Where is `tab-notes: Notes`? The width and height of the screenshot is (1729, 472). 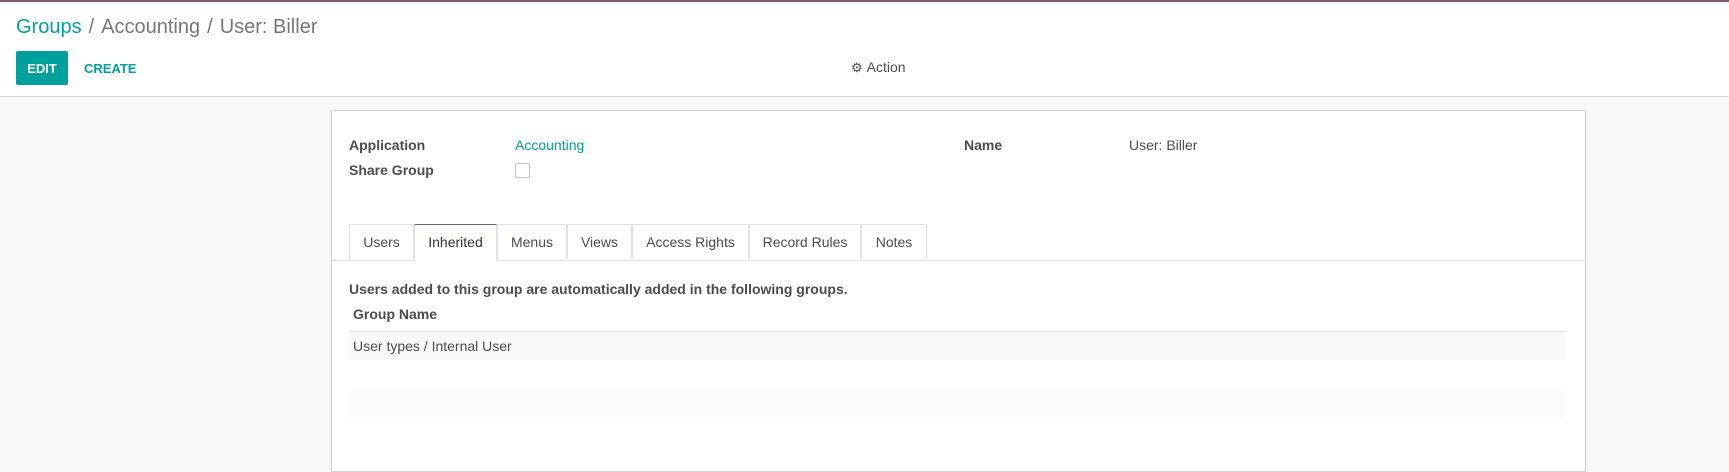 tab-notes: Notes is located at coordinates (894, 241).